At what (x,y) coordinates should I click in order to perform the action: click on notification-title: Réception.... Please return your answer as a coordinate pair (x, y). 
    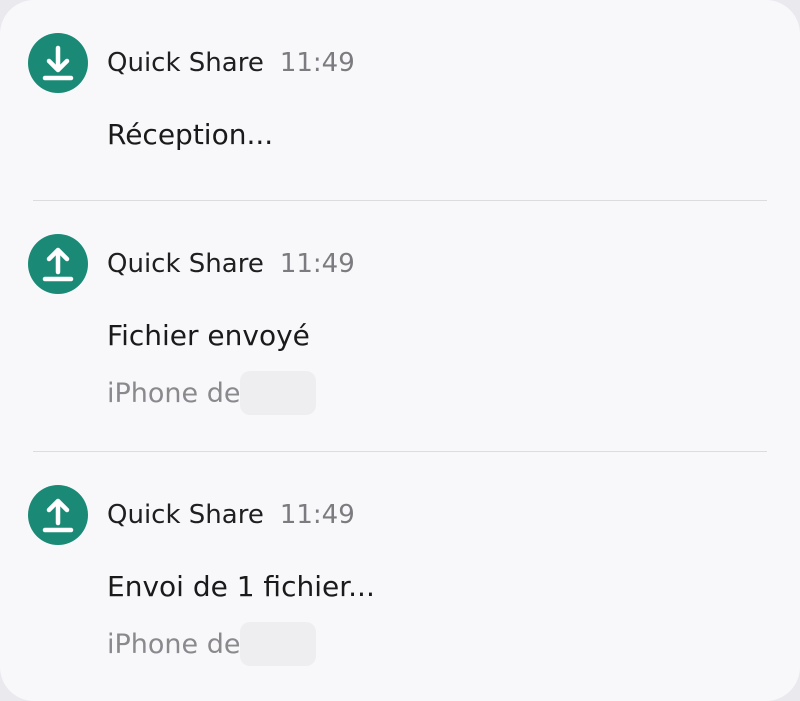
    Looking at the image, I should click on (190, 134).